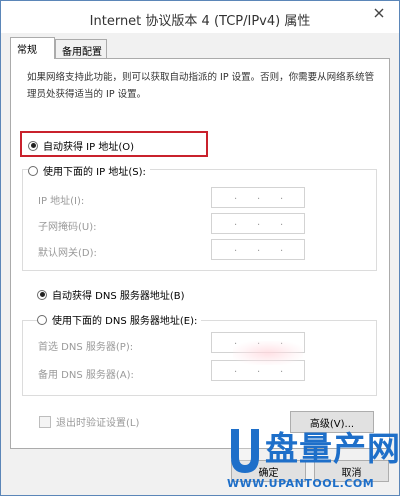 Image resolution: width=400 pixels, height=496 pixels. What do you see at coordinates (45, 421) in the screenshot?
I see `validate-checkbox` at bounding box center [45, 421].